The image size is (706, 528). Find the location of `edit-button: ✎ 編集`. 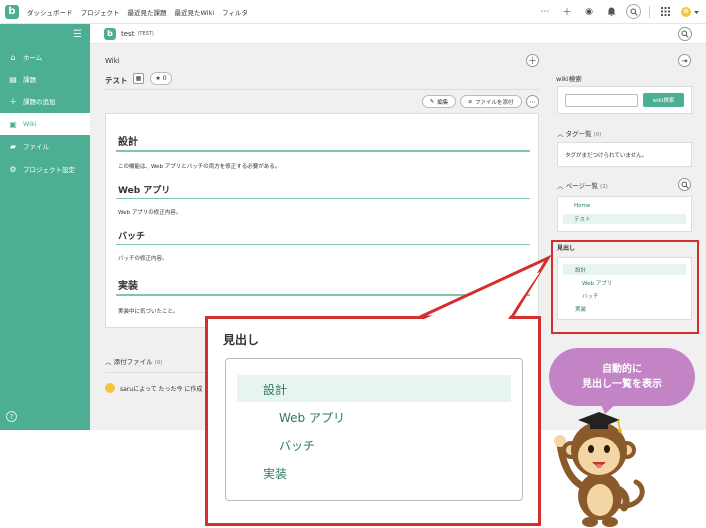

edit-button: ✎ 編集 is located at coordinates (439, 101).